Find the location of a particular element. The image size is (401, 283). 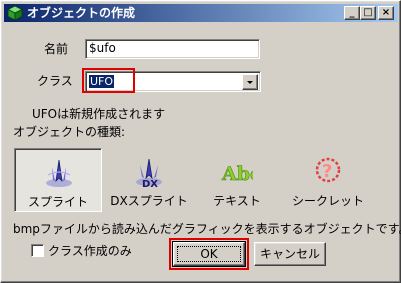

cancel-button: キャンセル is located at coordinates (290, 254).